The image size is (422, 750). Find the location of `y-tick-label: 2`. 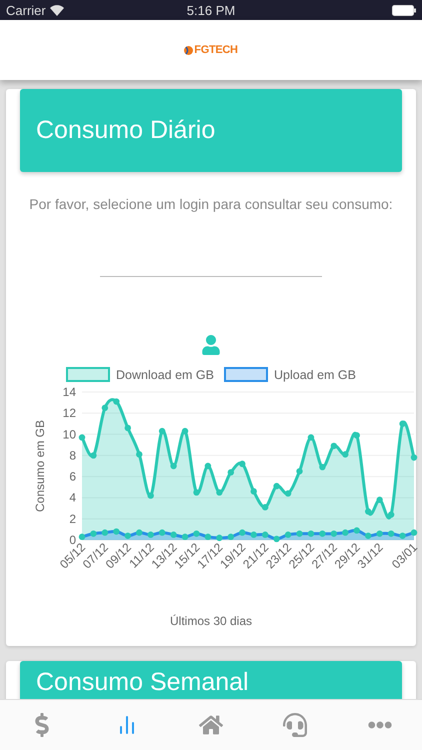

y-tick-label: 2 is located at coordinates (72, 519).